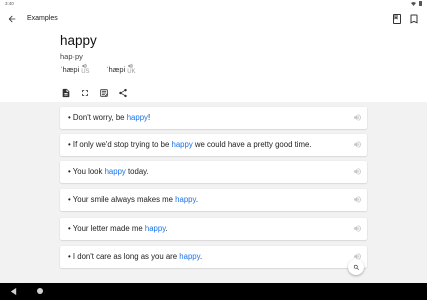 Image resolution: width=427 pixels, height=300 pixels. I want to click on example-card: • Don't worry, be happy!, so click(213, 118).